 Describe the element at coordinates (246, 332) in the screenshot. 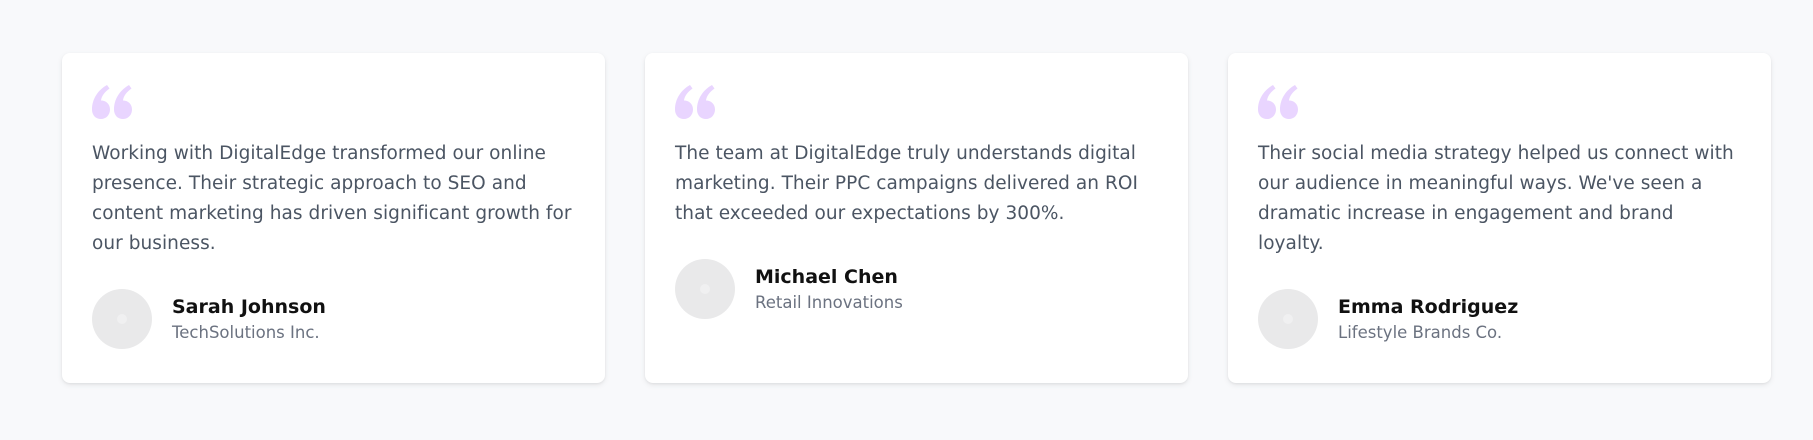

I see `author-company: TechSolutions Inc.` at that location.